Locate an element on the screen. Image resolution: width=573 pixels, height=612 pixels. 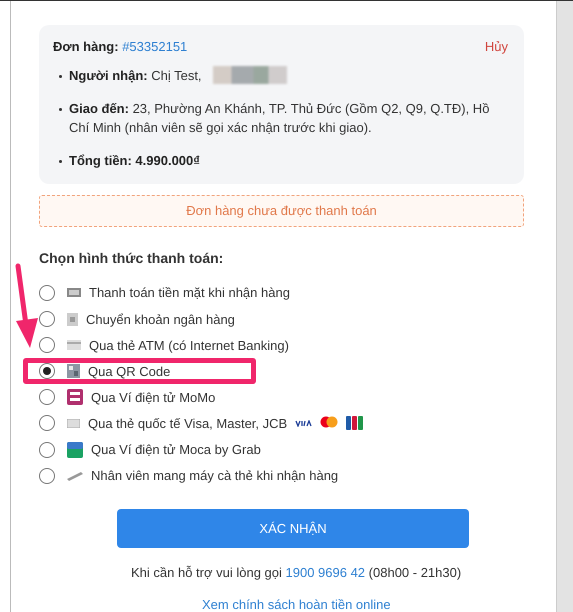
payment-option: Thanh toán tiền mặt khi nhận hàng is located at coordinates (189, 292).